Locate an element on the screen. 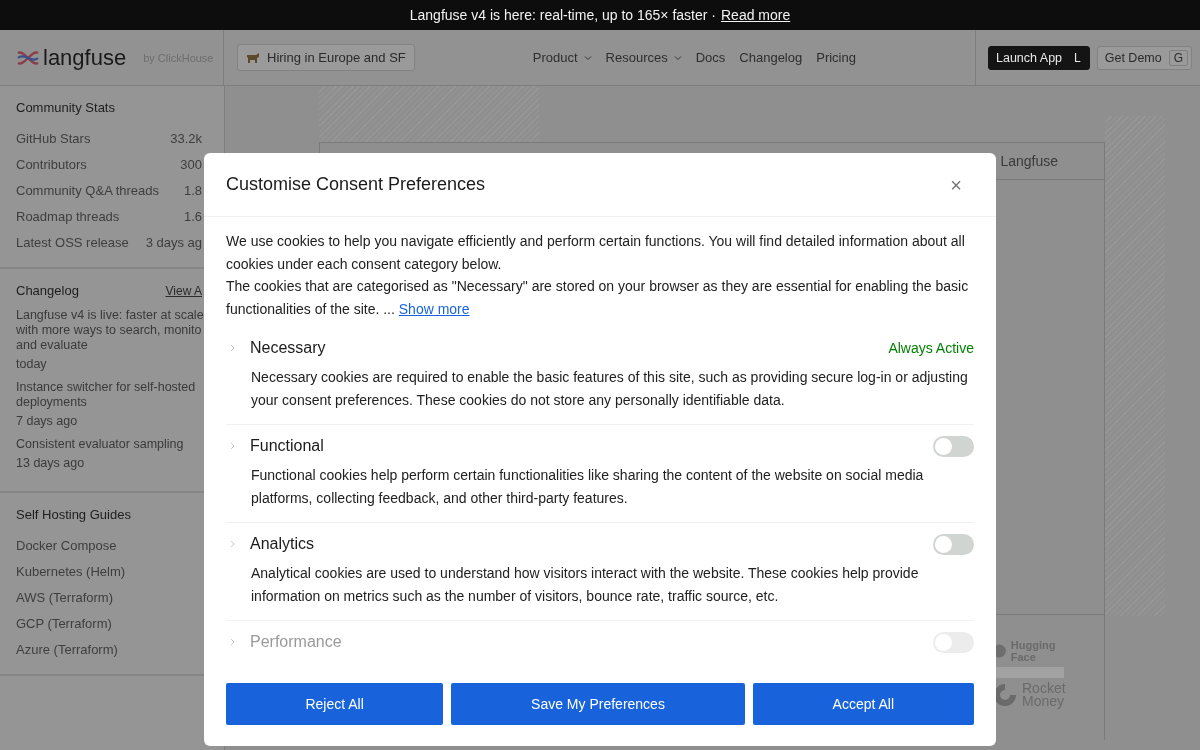 The height and width of the screenshot is (750, 1200). shortcut-key: G is located at coordinates (1178, 57).